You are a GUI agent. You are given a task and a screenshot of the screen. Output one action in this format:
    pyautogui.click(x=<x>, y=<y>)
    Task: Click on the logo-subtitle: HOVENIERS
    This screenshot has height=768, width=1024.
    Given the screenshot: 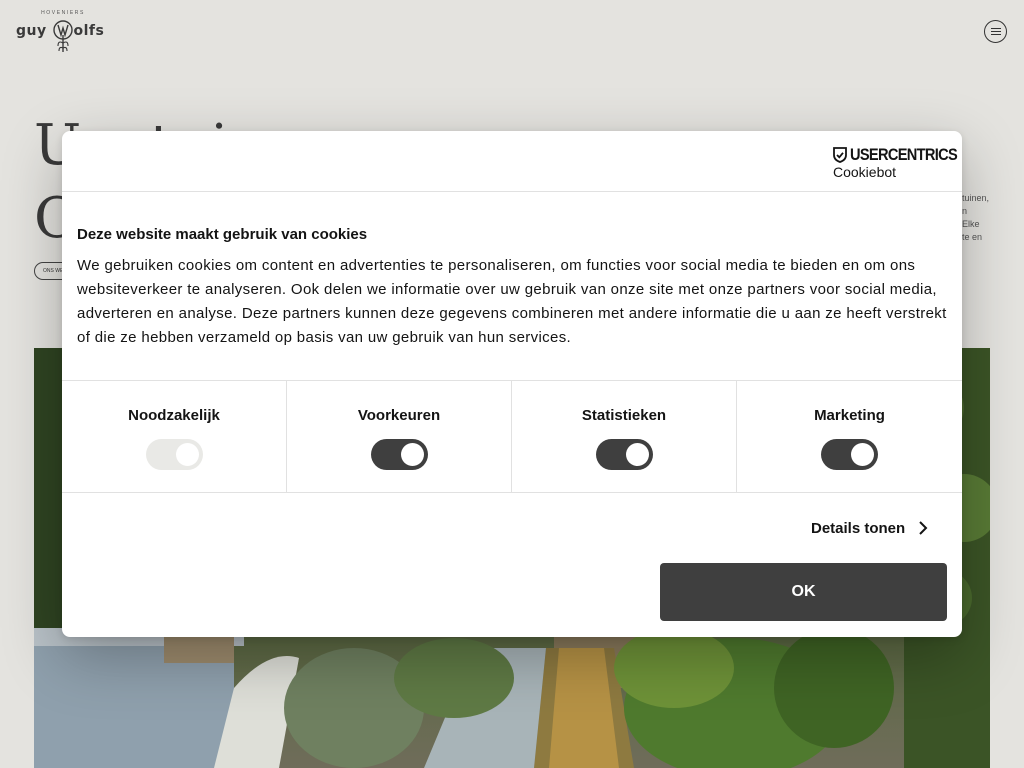 What is the action you would take?
    pyautogui.click(x=63, y=13)
    